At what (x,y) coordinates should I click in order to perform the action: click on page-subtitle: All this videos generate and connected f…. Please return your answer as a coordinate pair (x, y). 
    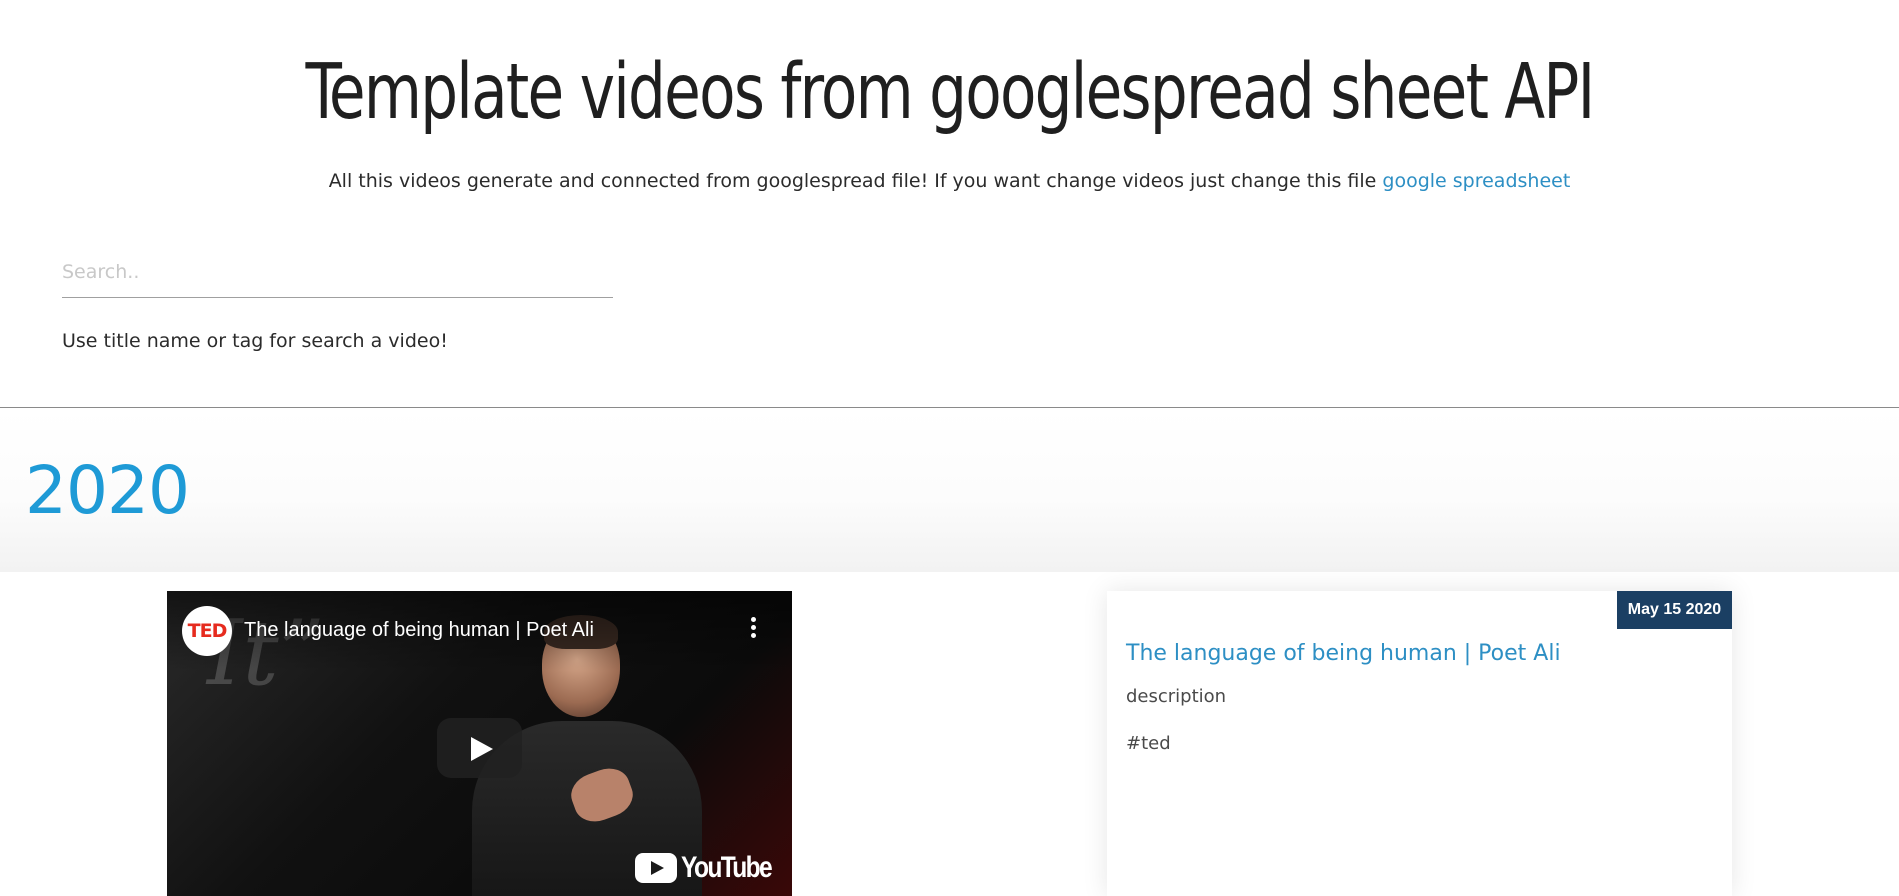
    Looking at the image, I should click on (949, 181).